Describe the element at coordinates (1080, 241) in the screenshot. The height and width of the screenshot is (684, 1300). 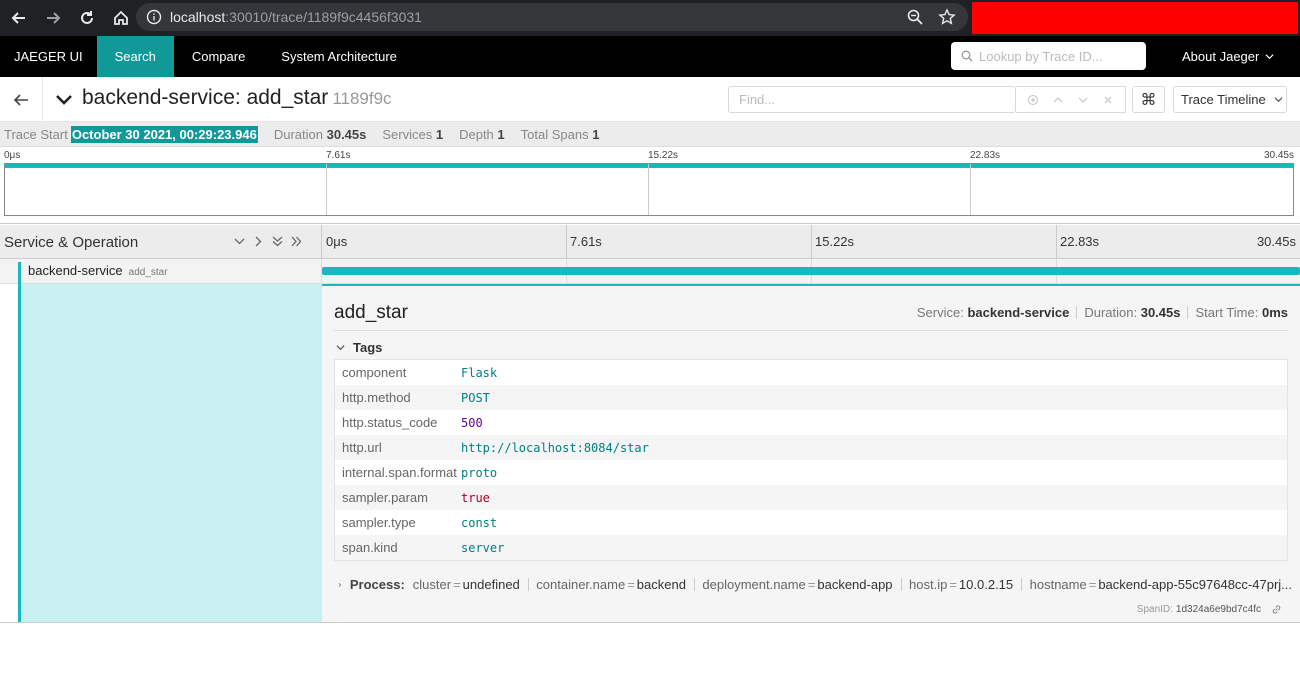
I see `timeline-tick: 22.83s` at that location.